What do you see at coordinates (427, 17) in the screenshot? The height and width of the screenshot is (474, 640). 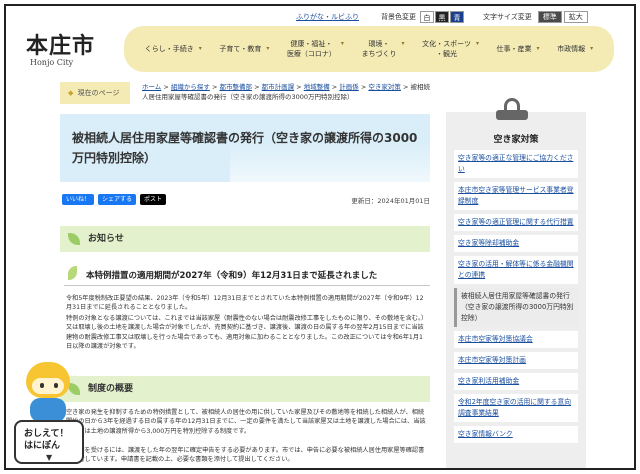 I see `bg-white-button: 白` at bounding box center [427, 17].